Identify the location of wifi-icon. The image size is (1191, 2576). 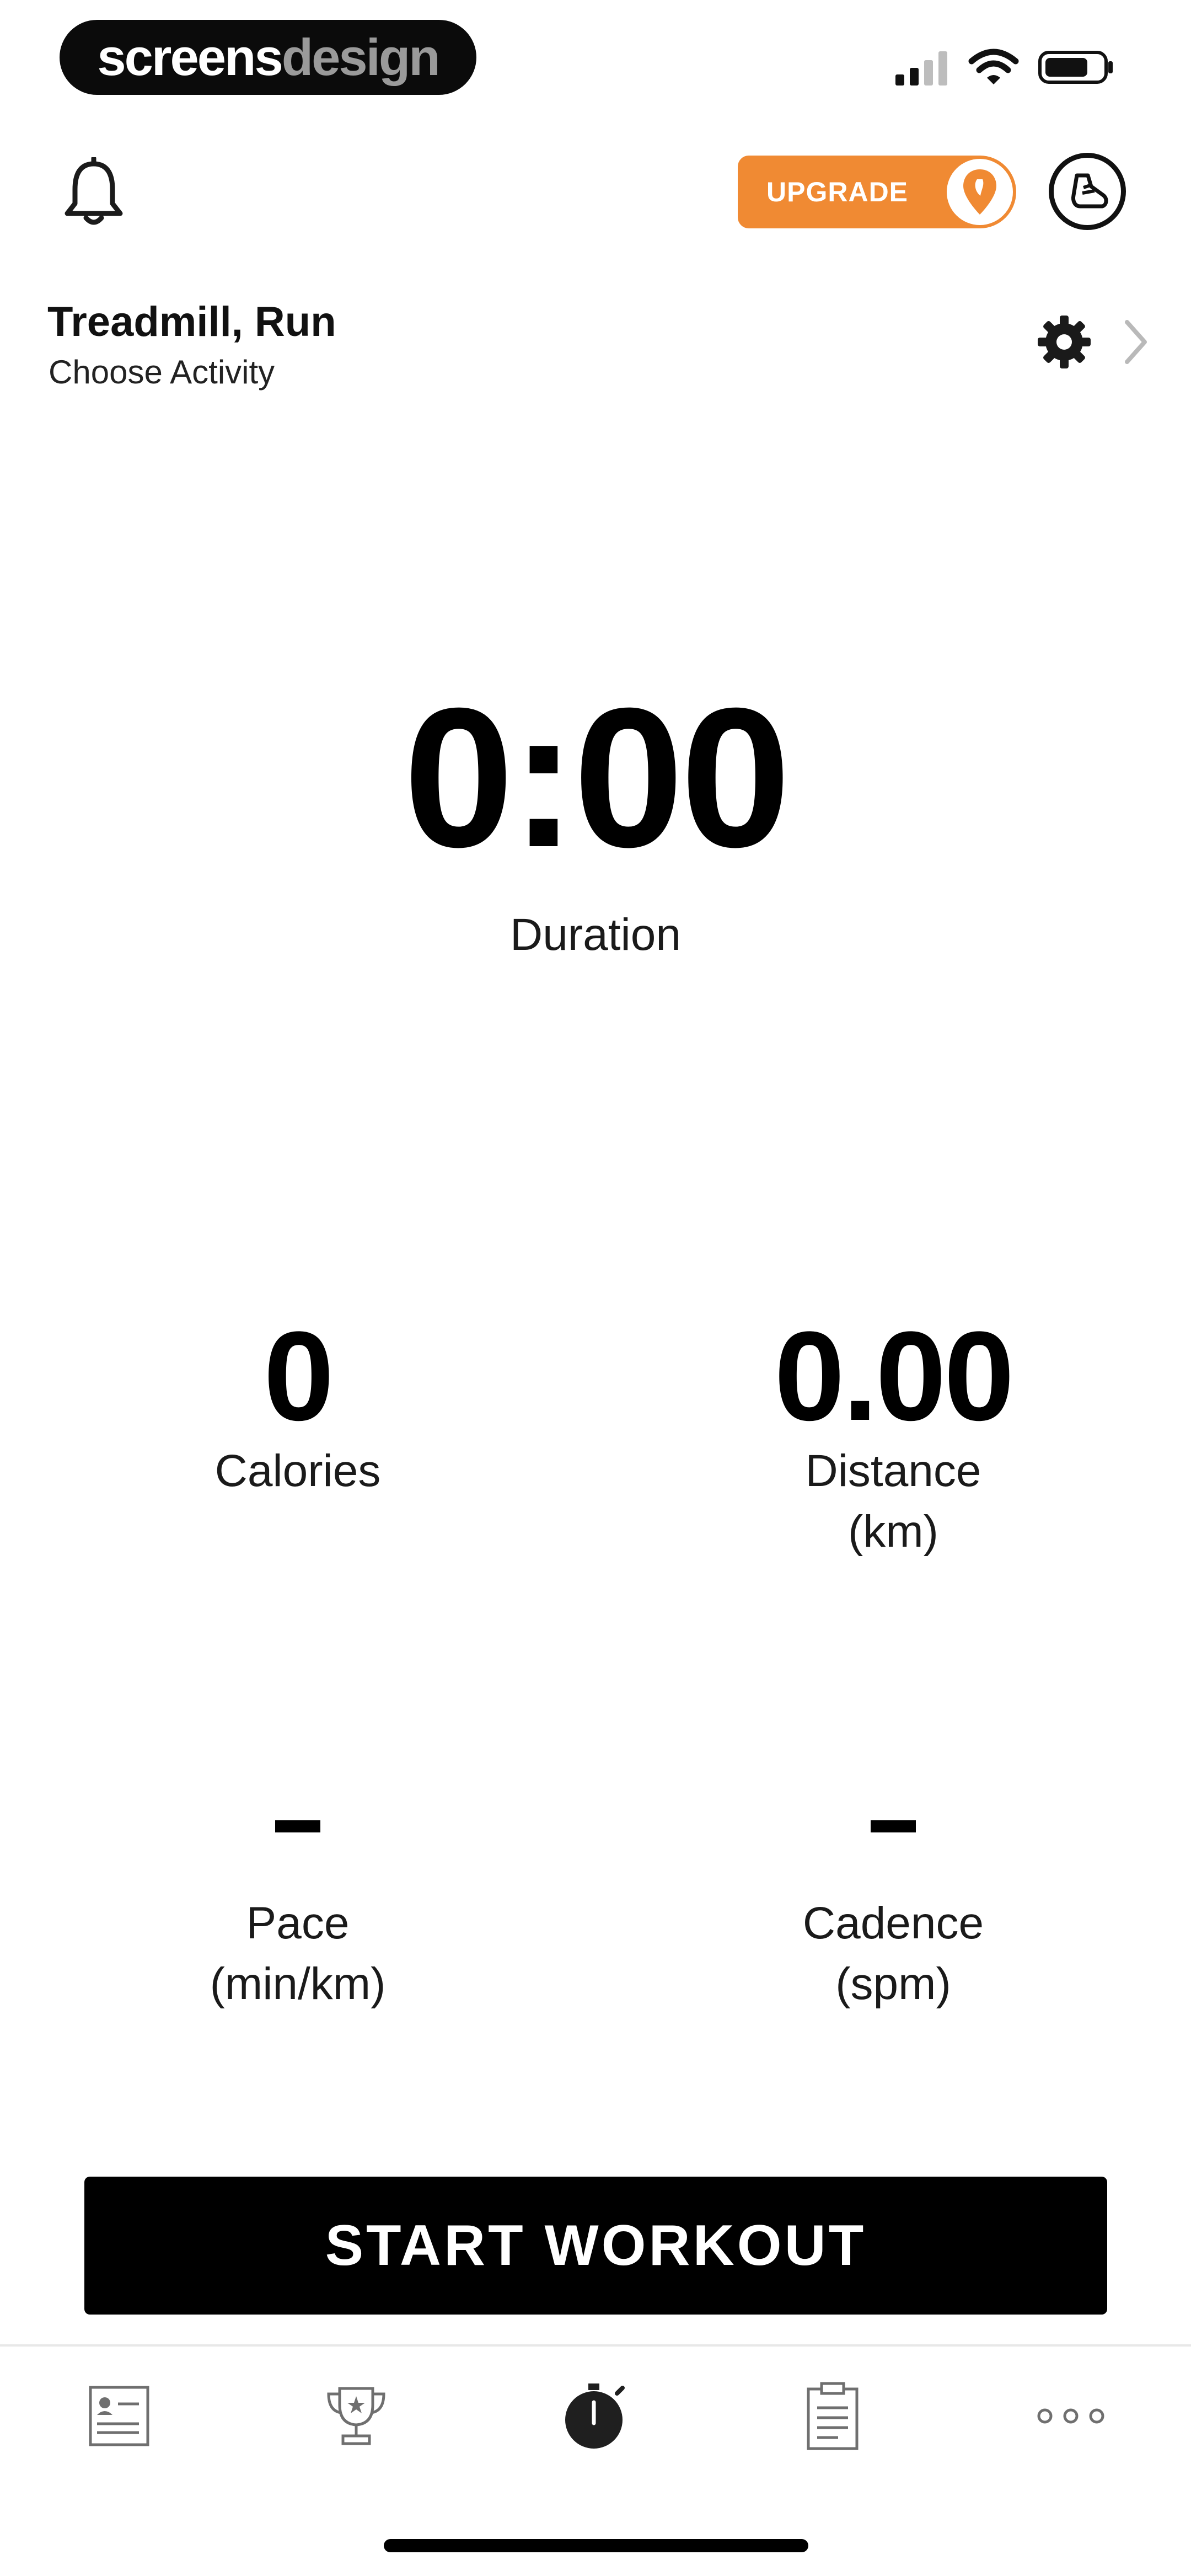
(993, 66).